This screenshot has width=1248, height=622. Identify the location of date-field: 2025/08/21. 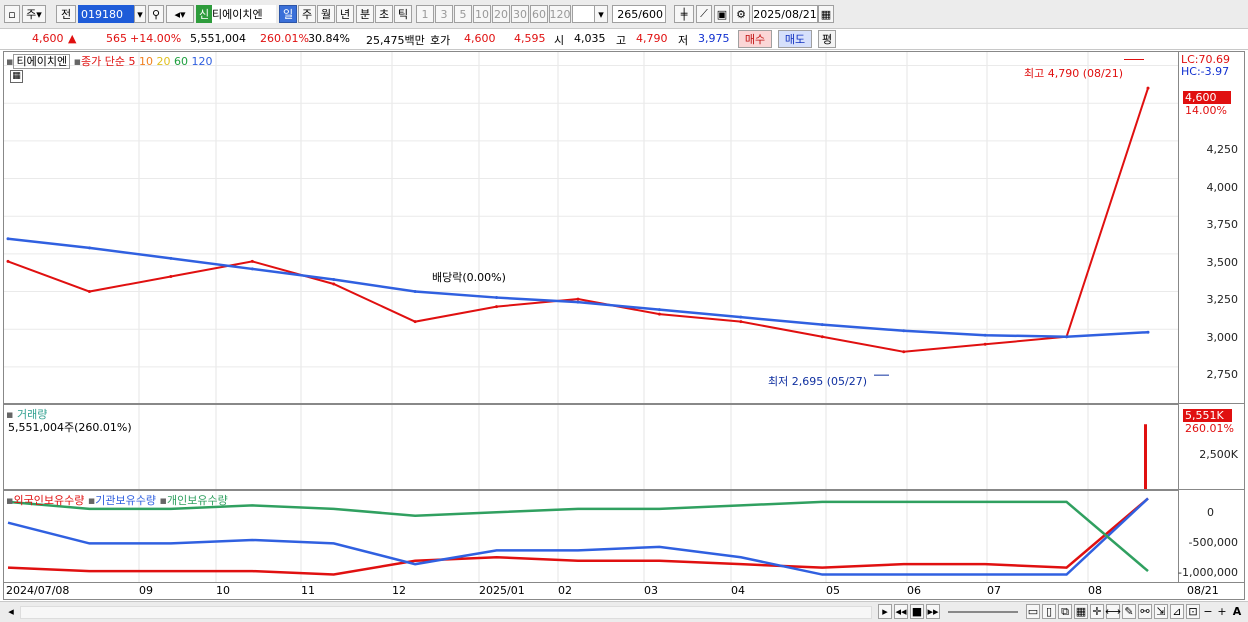
(785, 14).